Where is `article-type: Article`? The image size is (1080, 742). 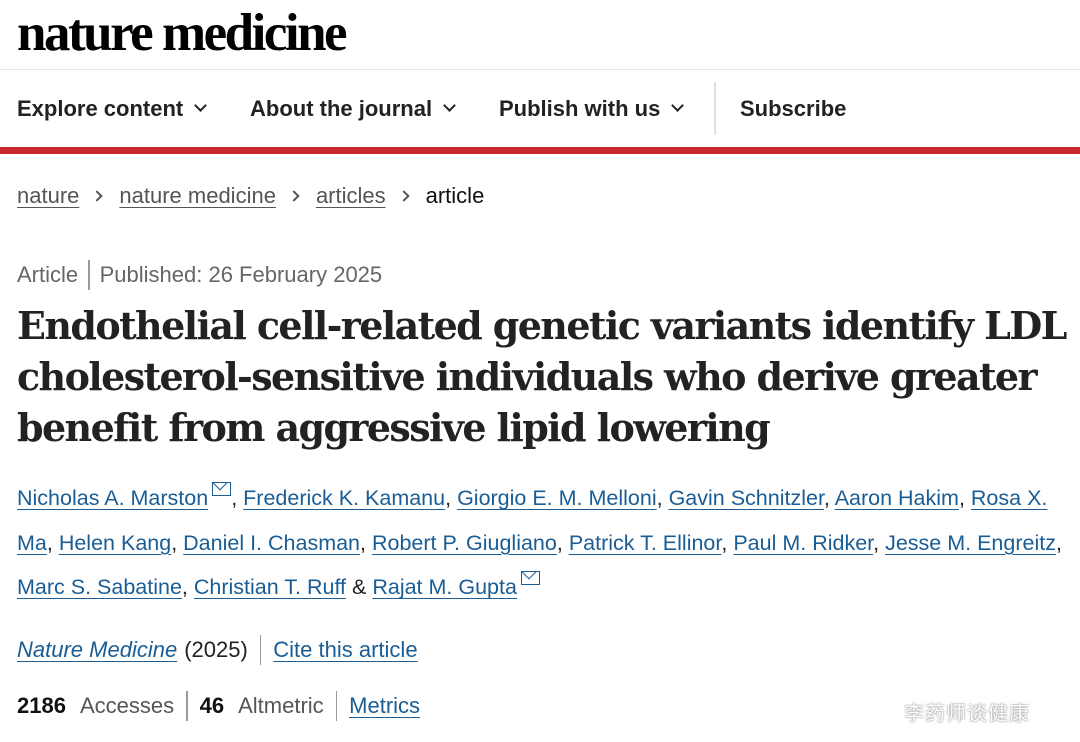
article-type: Article is located at coordinates (48, 274).